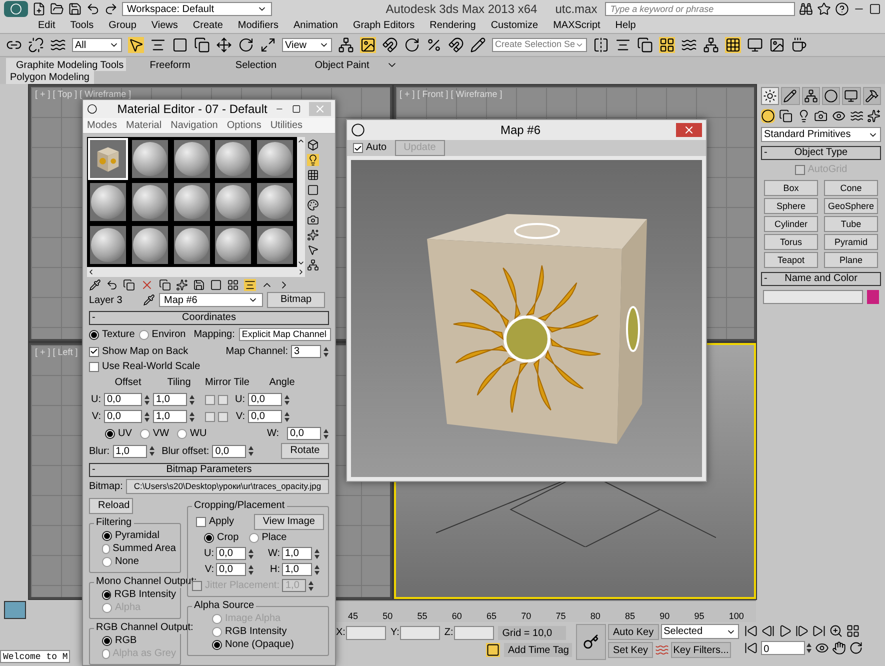  What do you see at coordinates (875, 9) in the screenshot?
I see `restore-icon` at bounding box center [875, 9].